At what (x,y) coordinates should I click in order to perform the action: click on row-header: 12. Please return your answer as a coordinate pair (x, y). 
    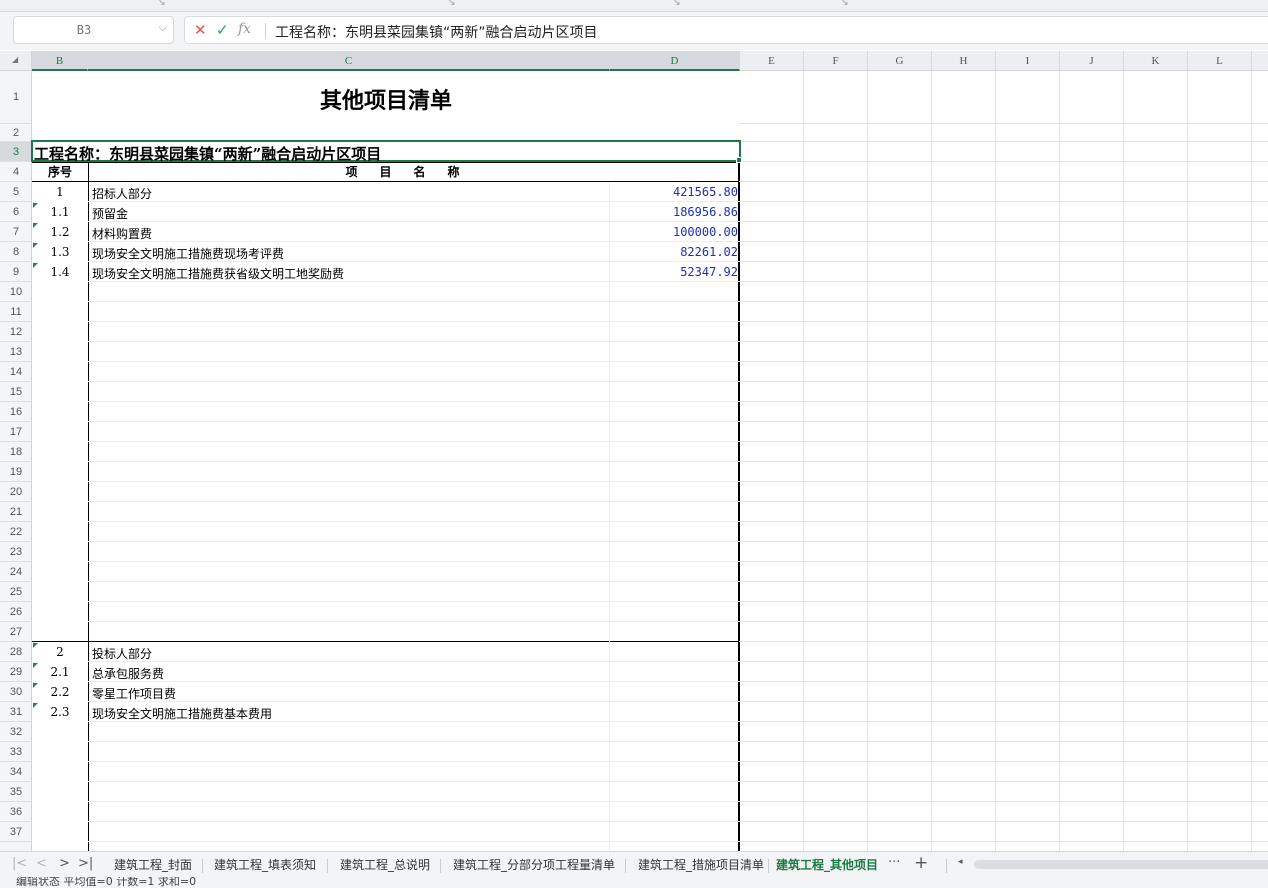
    Looking at the image, I should click on (16, 332).